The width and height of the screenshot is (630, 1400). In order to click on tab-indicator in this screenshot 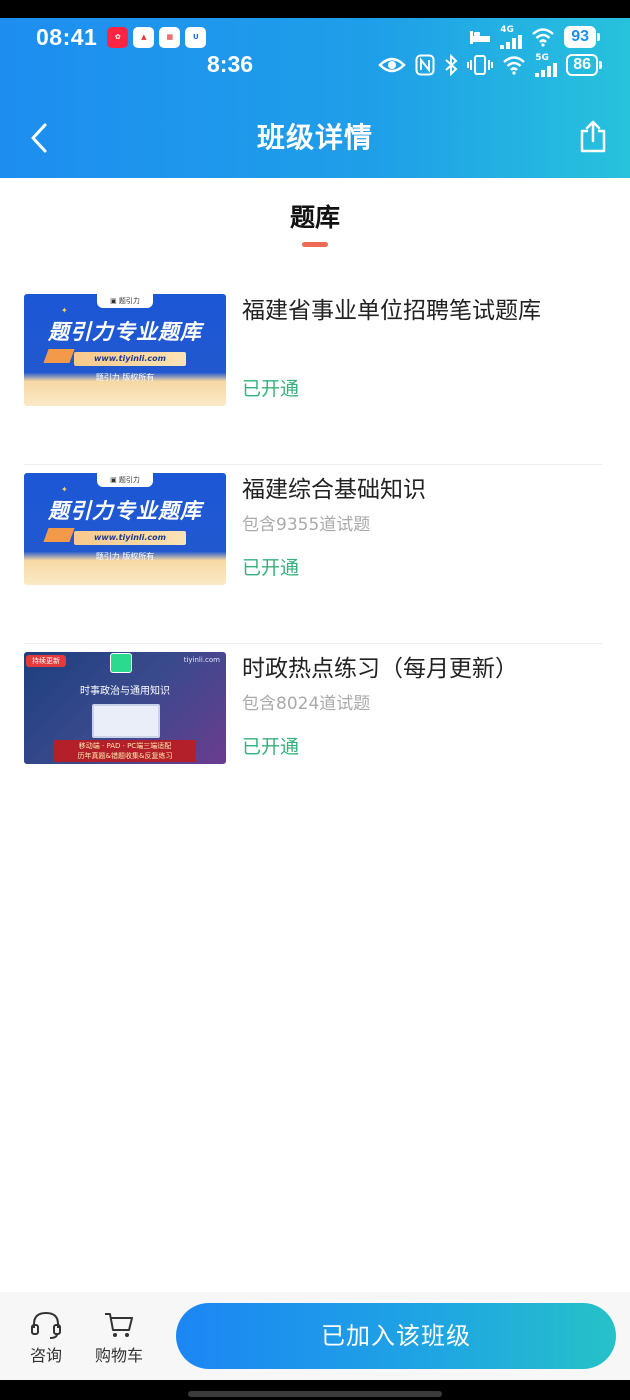, I will do `click(315, 244)`.